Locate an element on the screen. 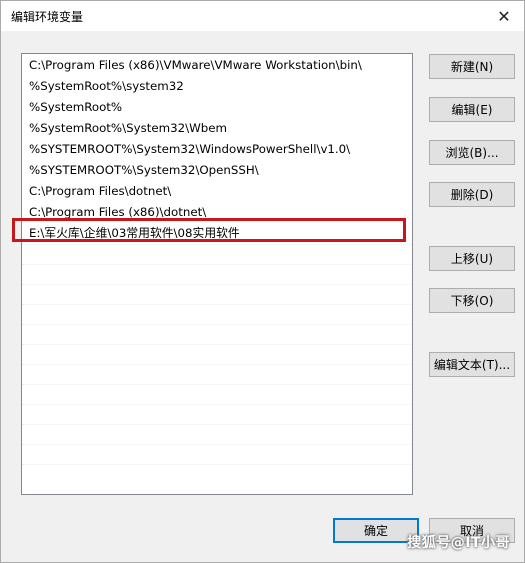 The image size is (525, 563). list-item: C:\Program Files (x86)\dotnet\ is located at coordinates (217, 212).